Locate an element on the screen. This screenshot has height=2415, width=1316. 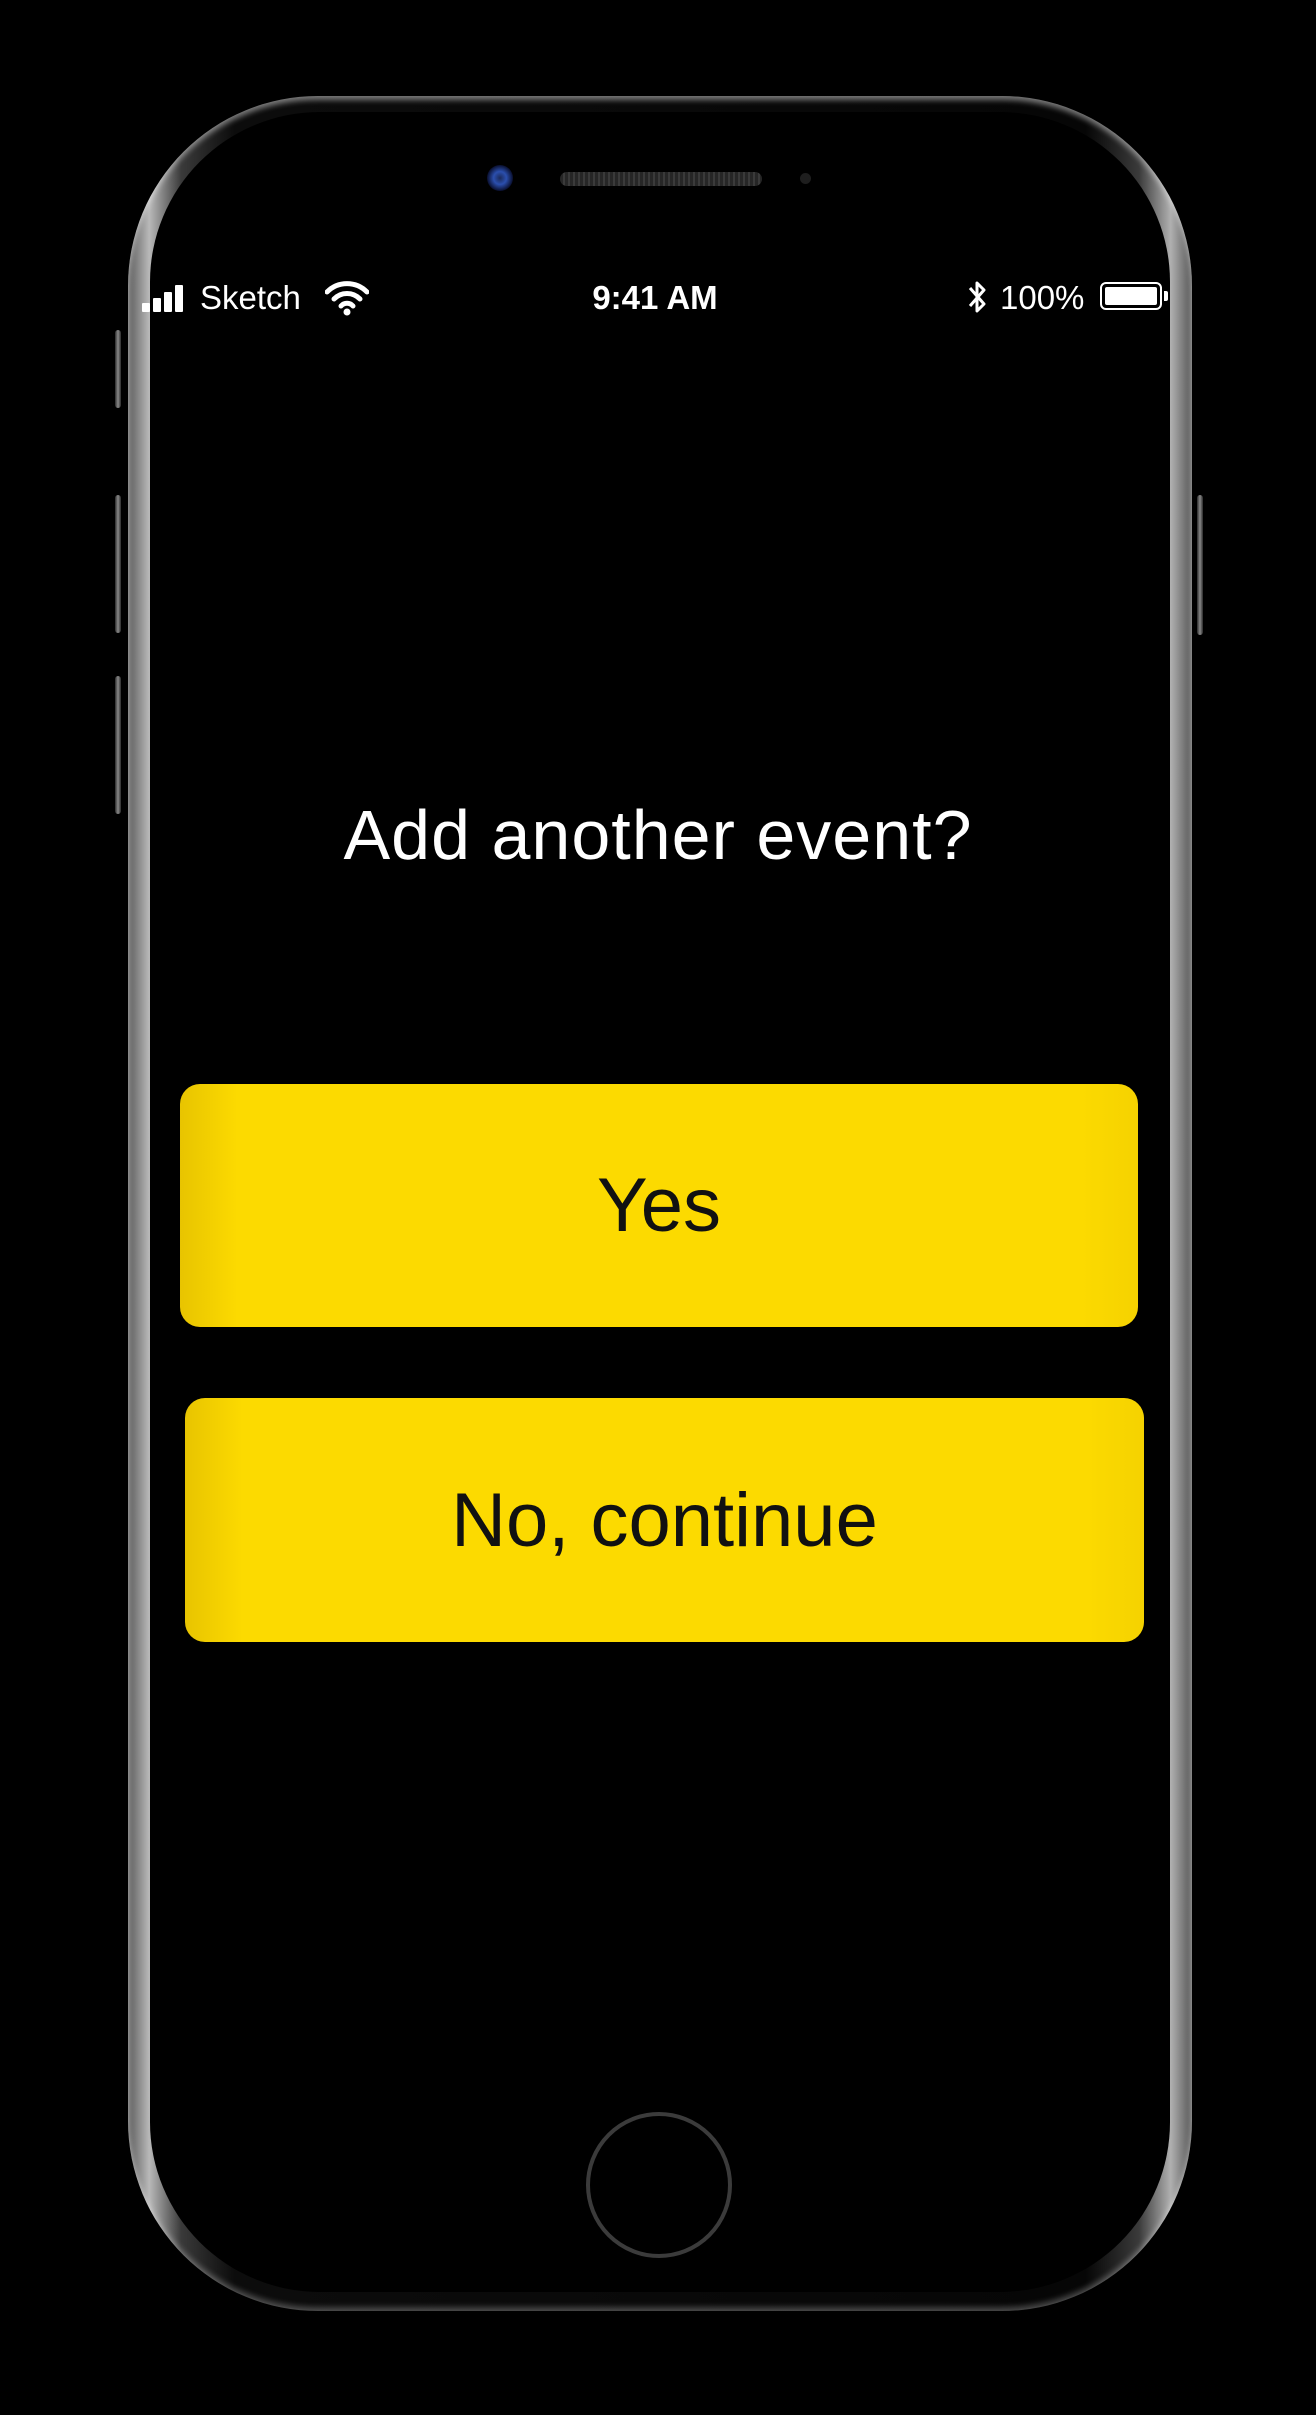
no-continue-button-label: No, continue is located at coordinates (664, 1520).